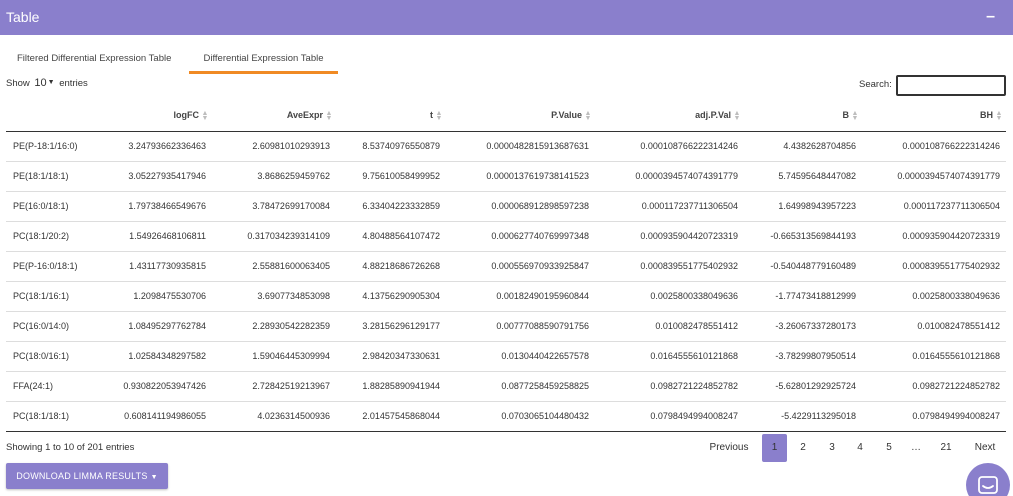 This screenshot has width=1013, height=496. What do you see at coordinates (73, 83) in the screenshot?
I see `length-menu-suffix: entries` at bounding box center [73, 83].